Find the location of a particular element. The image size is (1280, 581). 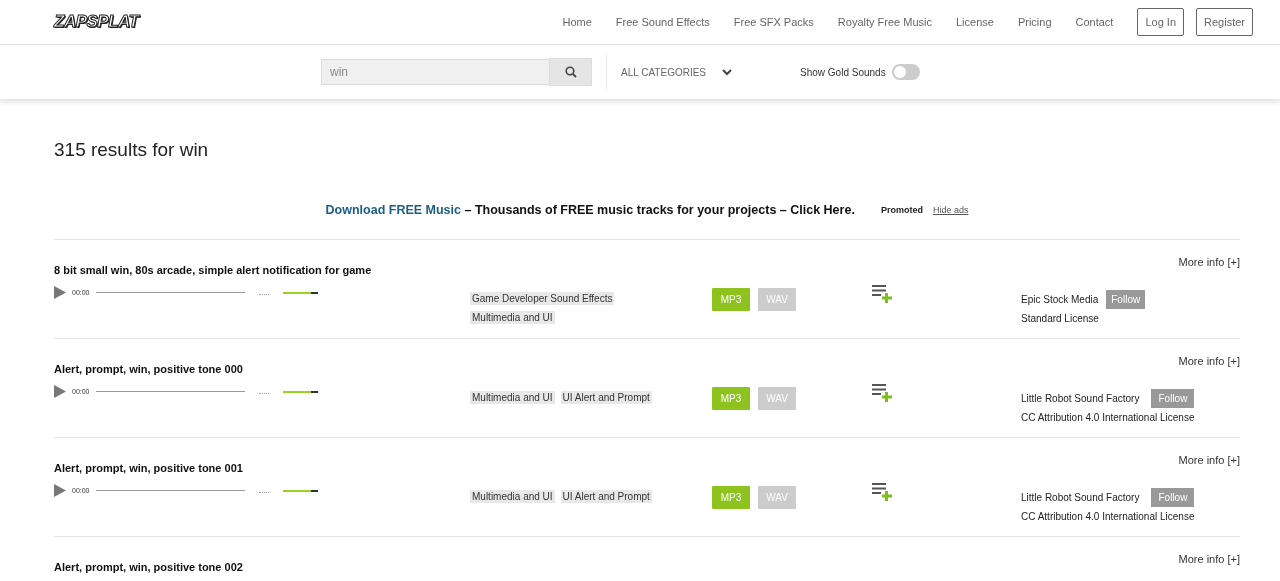

logo: ZAPSPLAT is located at coordinates (96, 22).